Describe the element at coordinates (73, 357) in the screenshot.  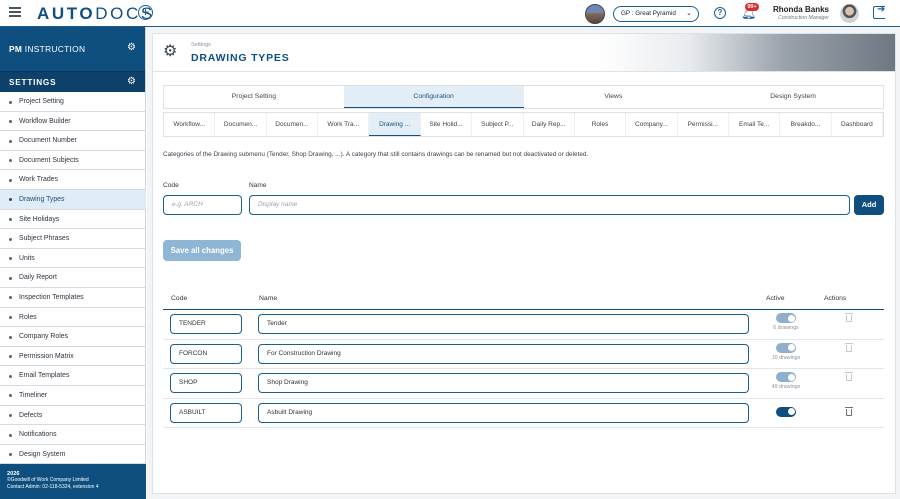
I see `sidebar-item: Permission Matrix` at that location.